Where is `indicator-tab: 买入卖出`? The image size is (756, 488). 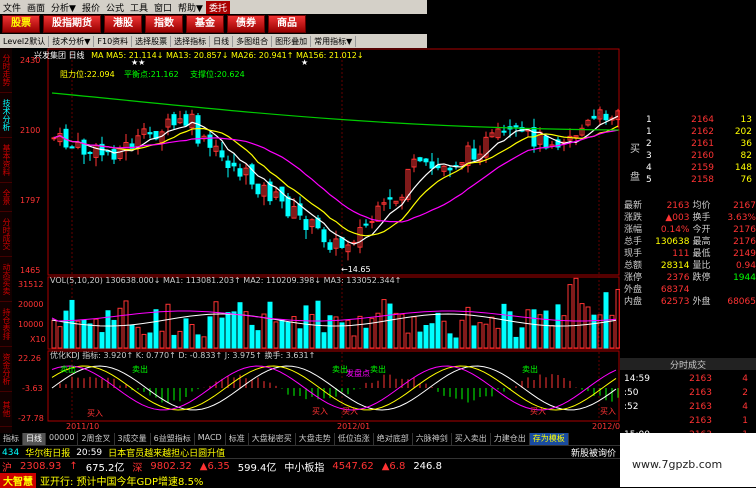
indicator-tab: 买入卖出 is located at coordinates (471, 439).